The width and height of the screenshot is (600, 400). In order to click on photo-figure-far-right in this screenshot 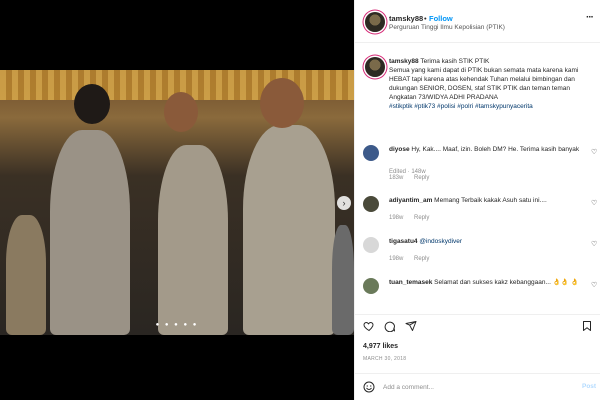, I will do `click(343, 280)`.